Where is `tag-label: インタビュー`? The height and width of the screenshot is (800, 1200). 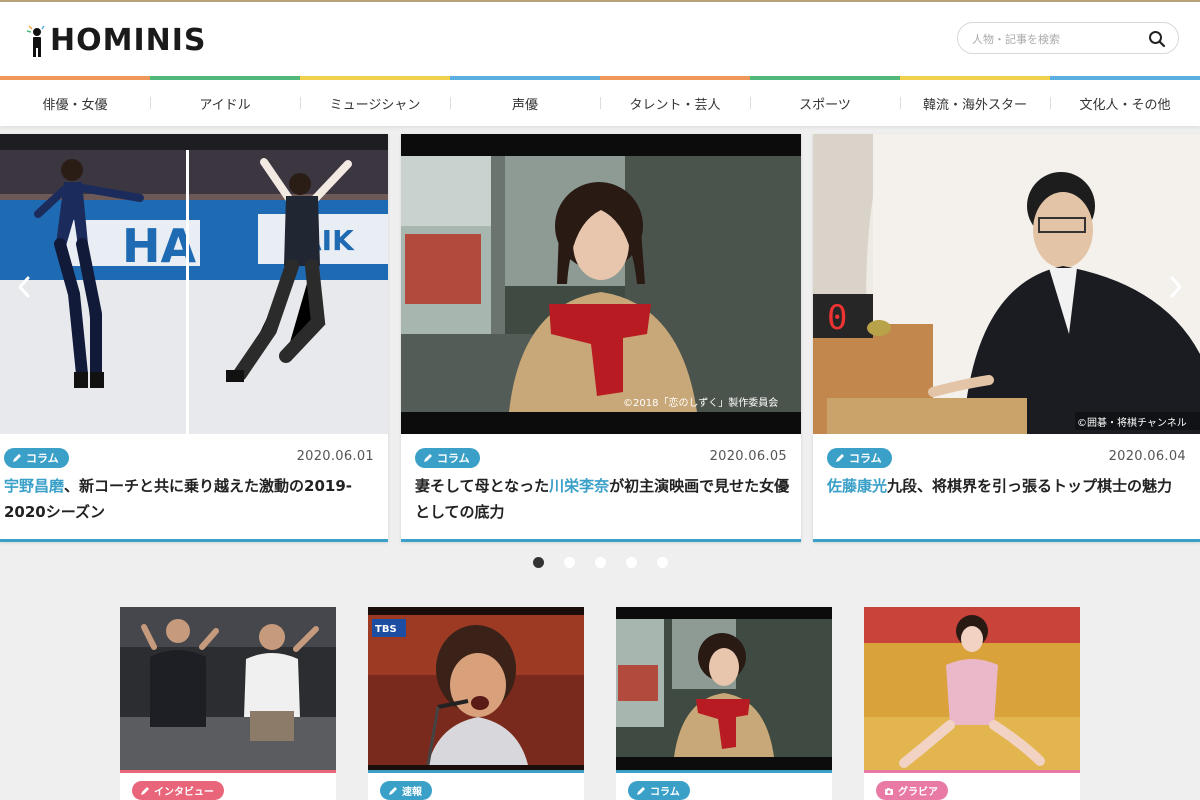 tag-label: インタビュー is located at coordinates (184, 792).